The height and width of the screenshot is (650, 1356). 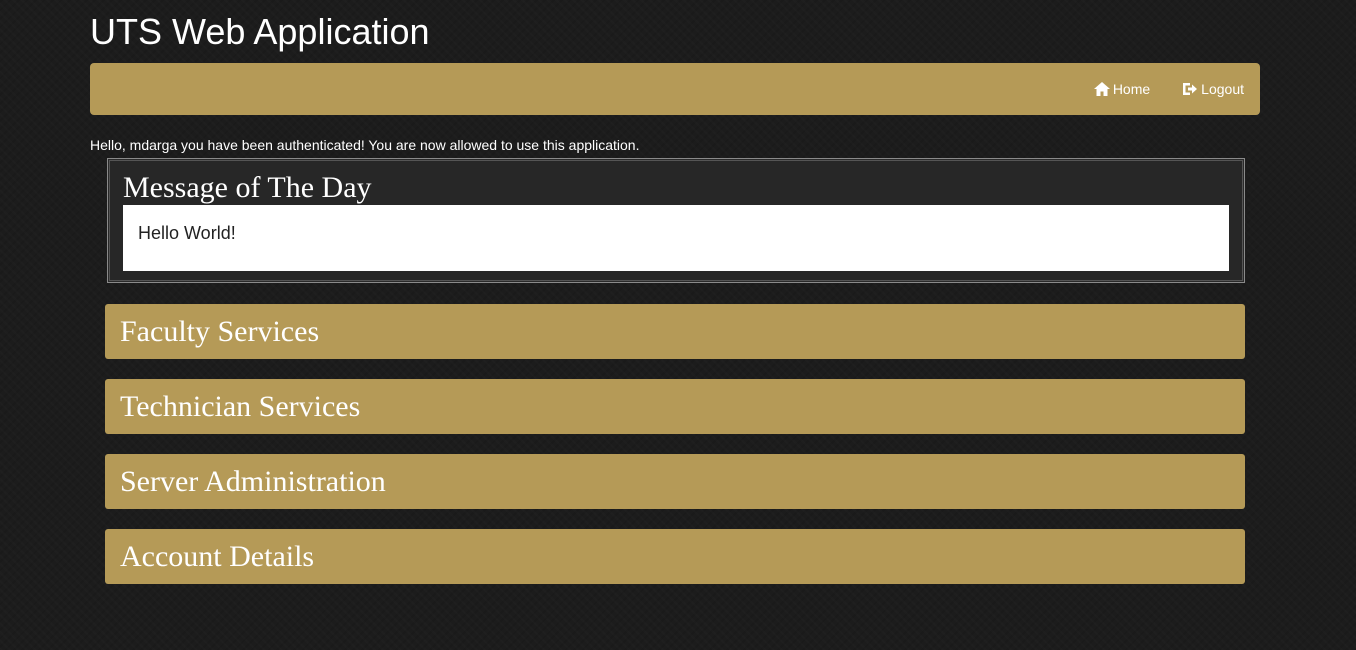 What do you see at coordinates (1101, 89) in the screenshot?
I see `home-icon` at bounding box center [1101, 89].